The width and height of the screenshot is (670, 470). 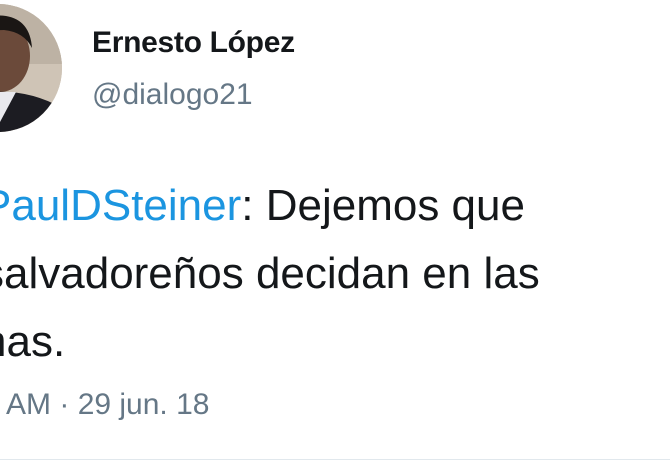 What do you see at coordinates (193, 43) in the screenshot?
I see `author-display-name: Ernesto López` at bounding box center [193, 43].